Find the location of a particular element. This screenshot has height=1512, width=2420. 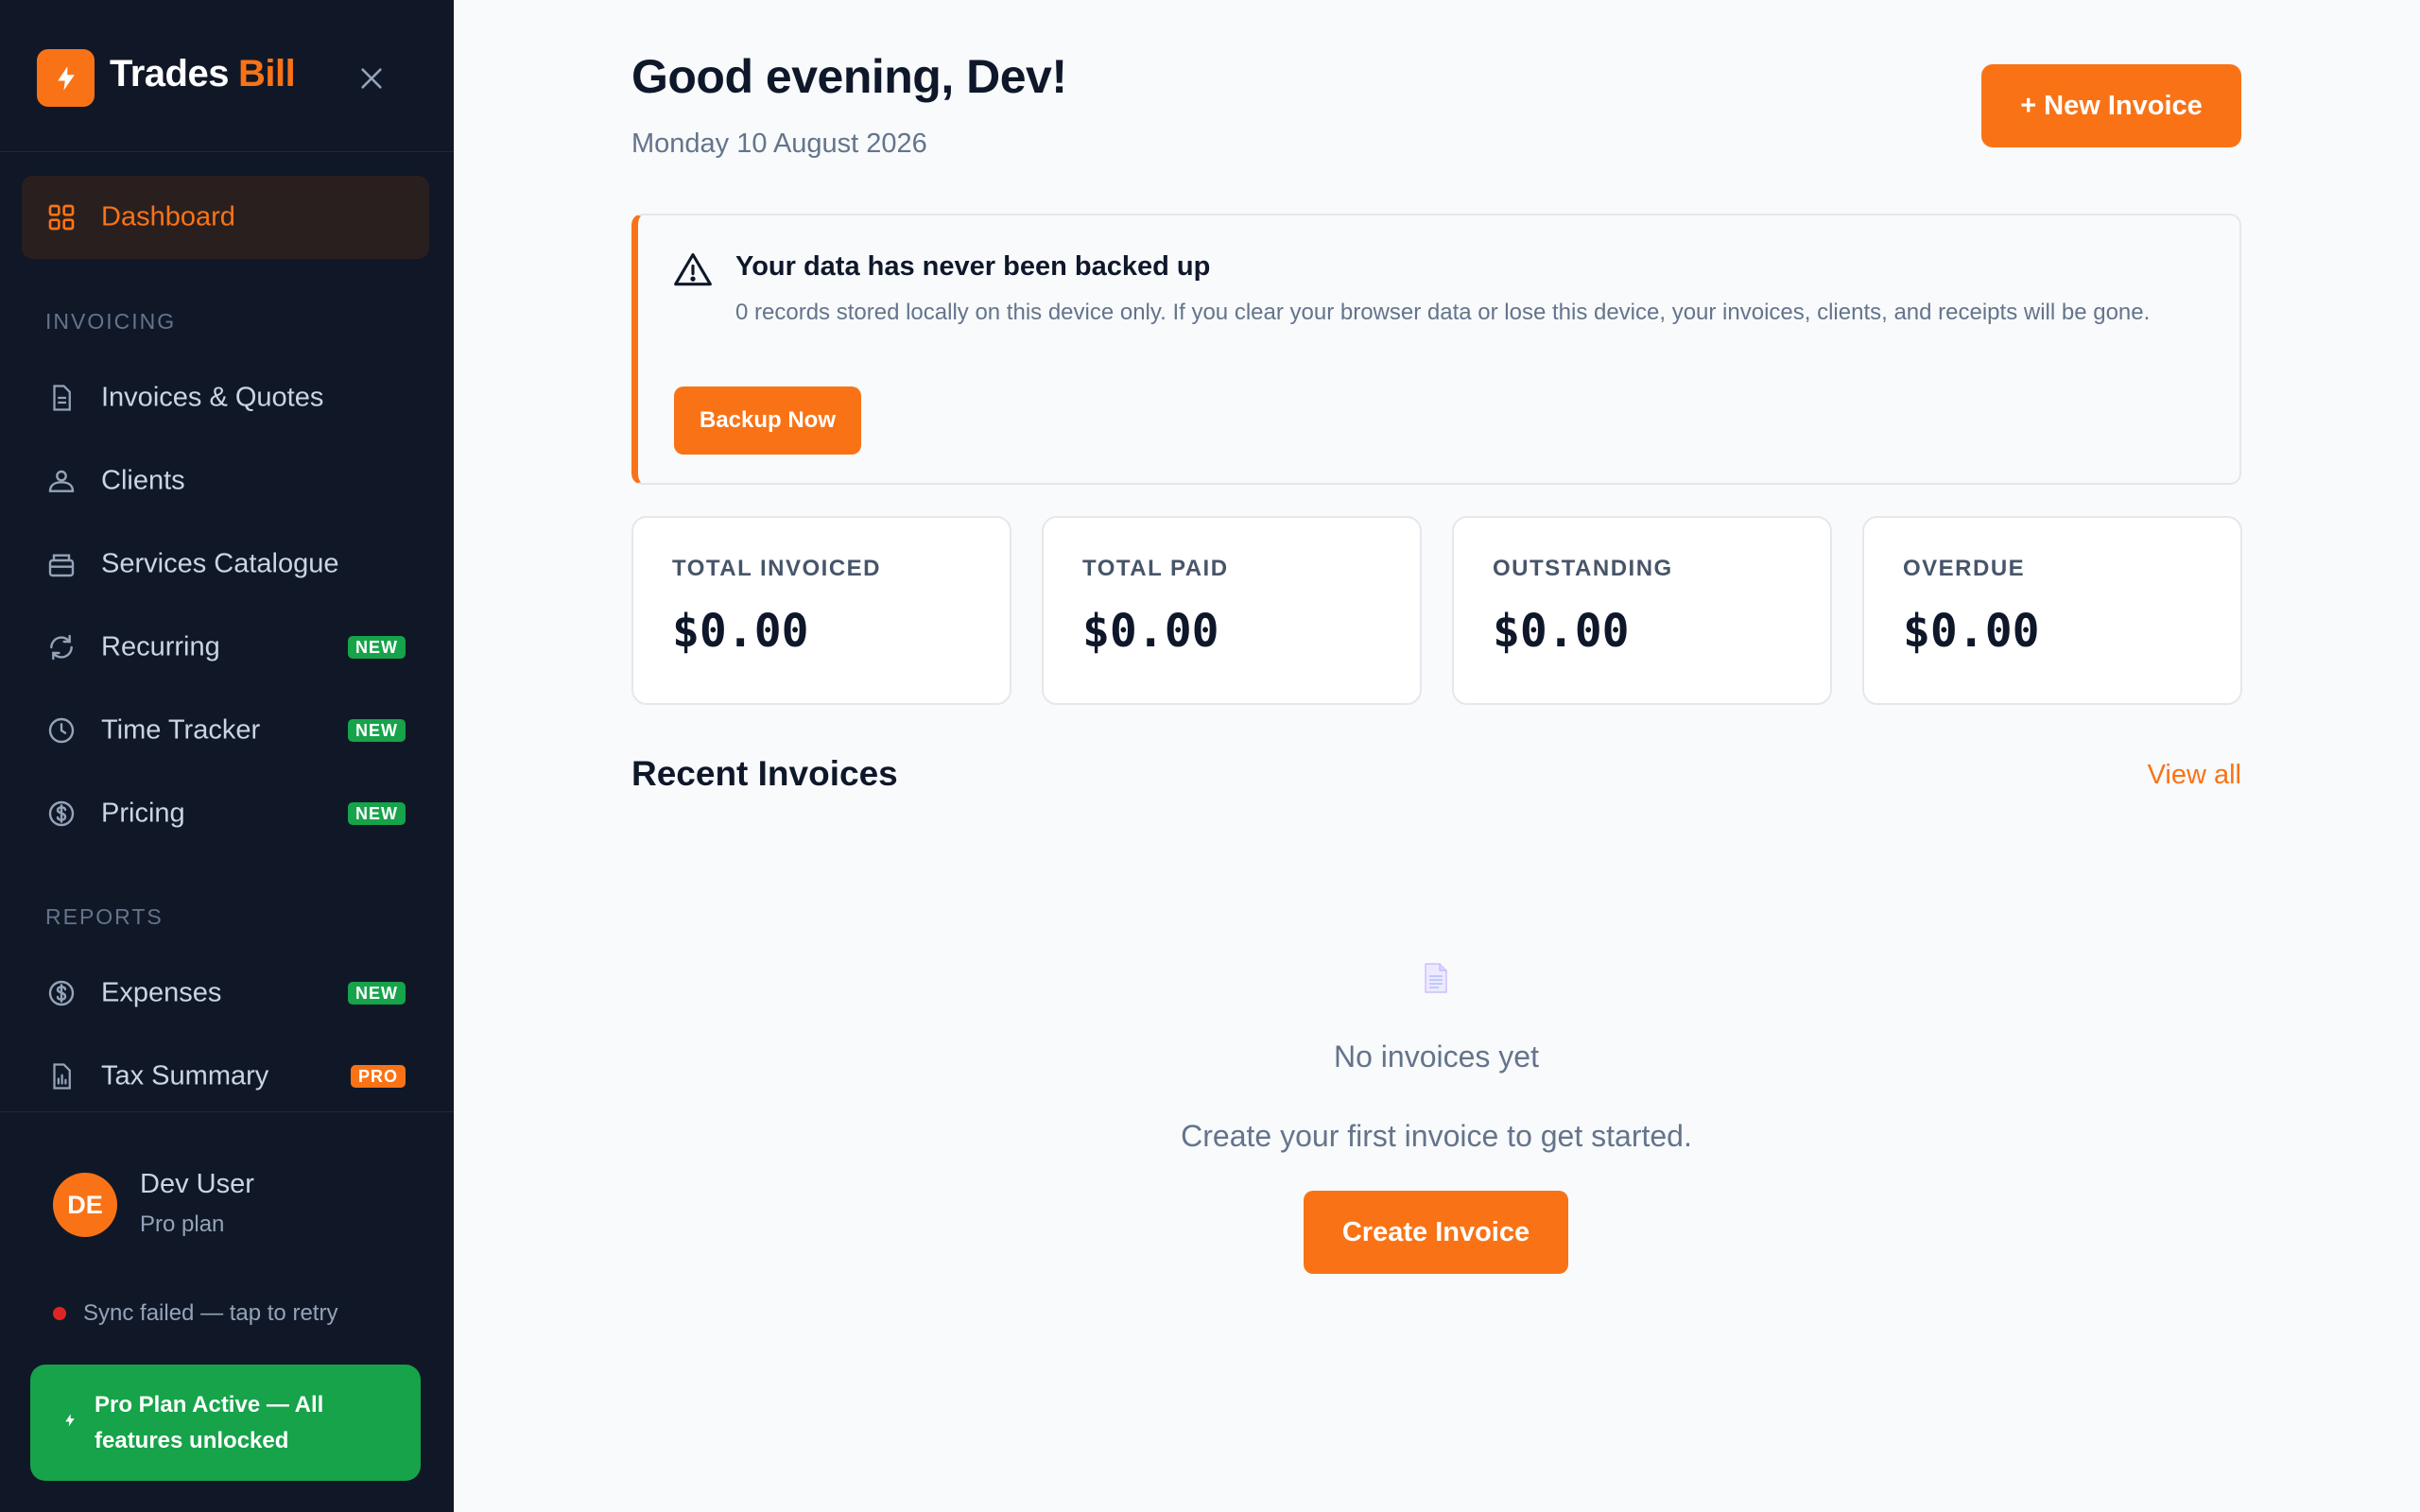

brand-name-accent: Bill is located at coordinates (266, 73).